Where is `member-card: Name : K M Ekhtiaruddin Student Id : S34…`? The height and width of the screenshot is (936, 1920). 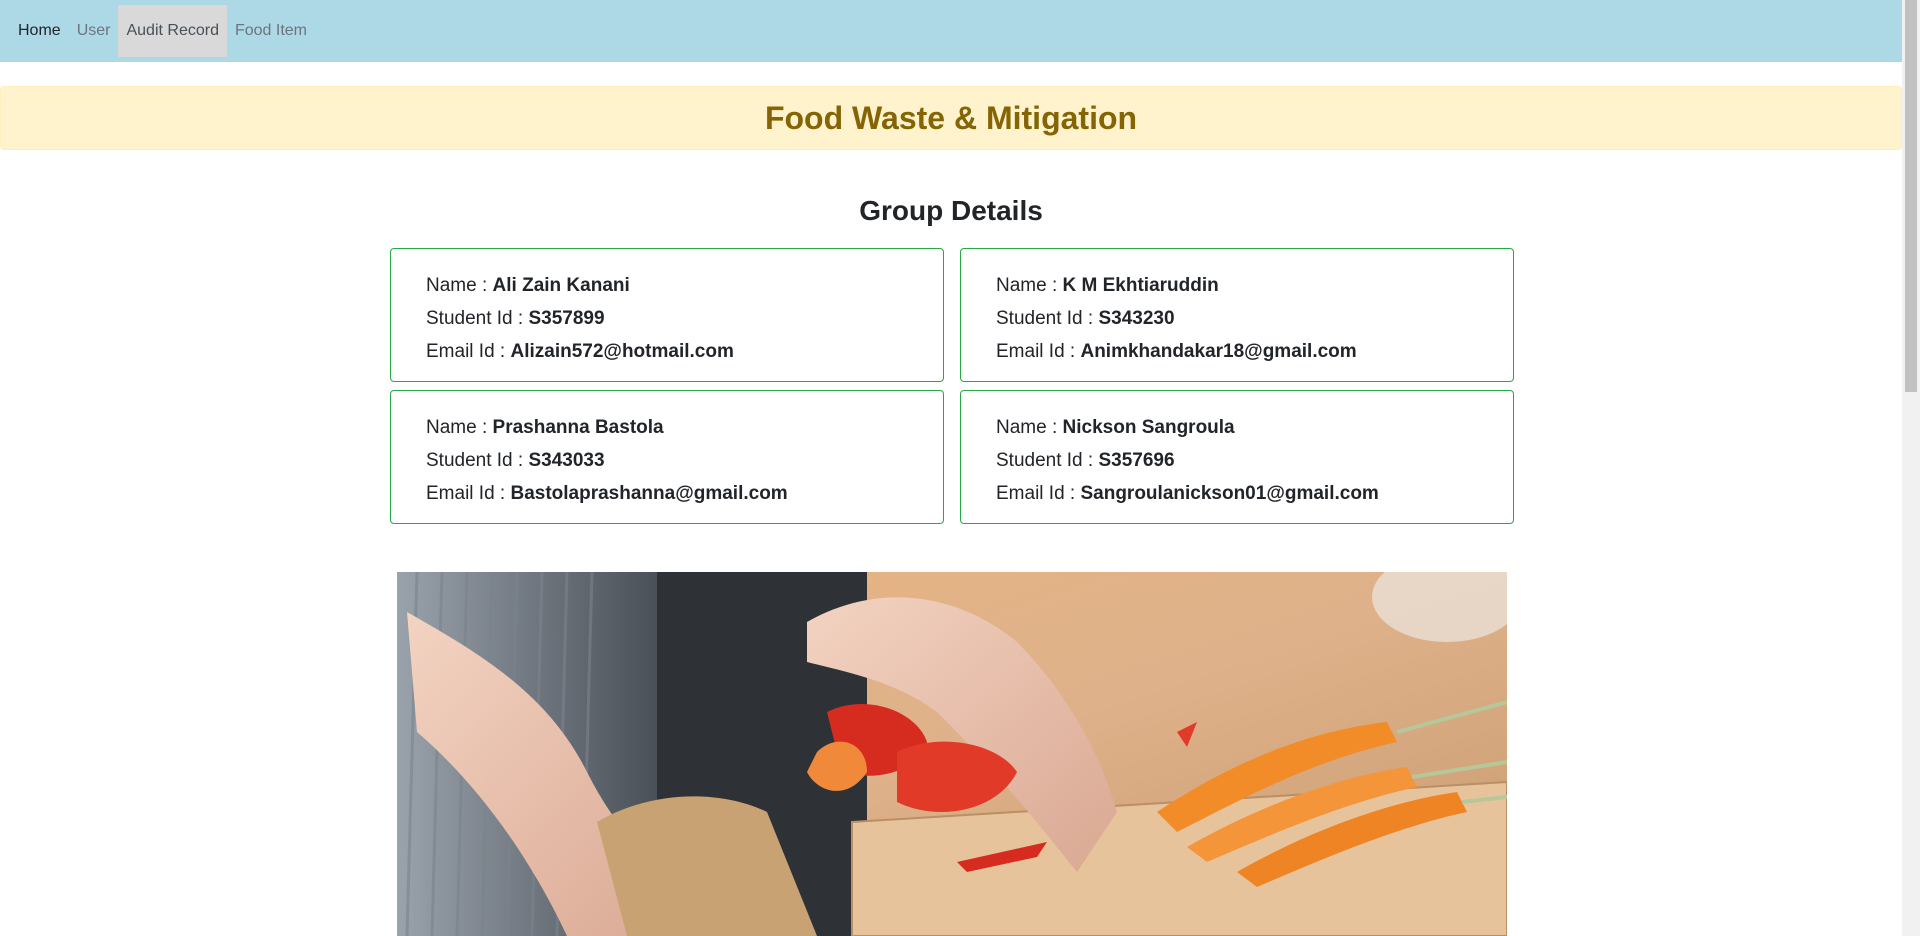 member-card: Name : K M Ekhtiaruddin Student Id : S34… is located at coordinates (1237, 315).